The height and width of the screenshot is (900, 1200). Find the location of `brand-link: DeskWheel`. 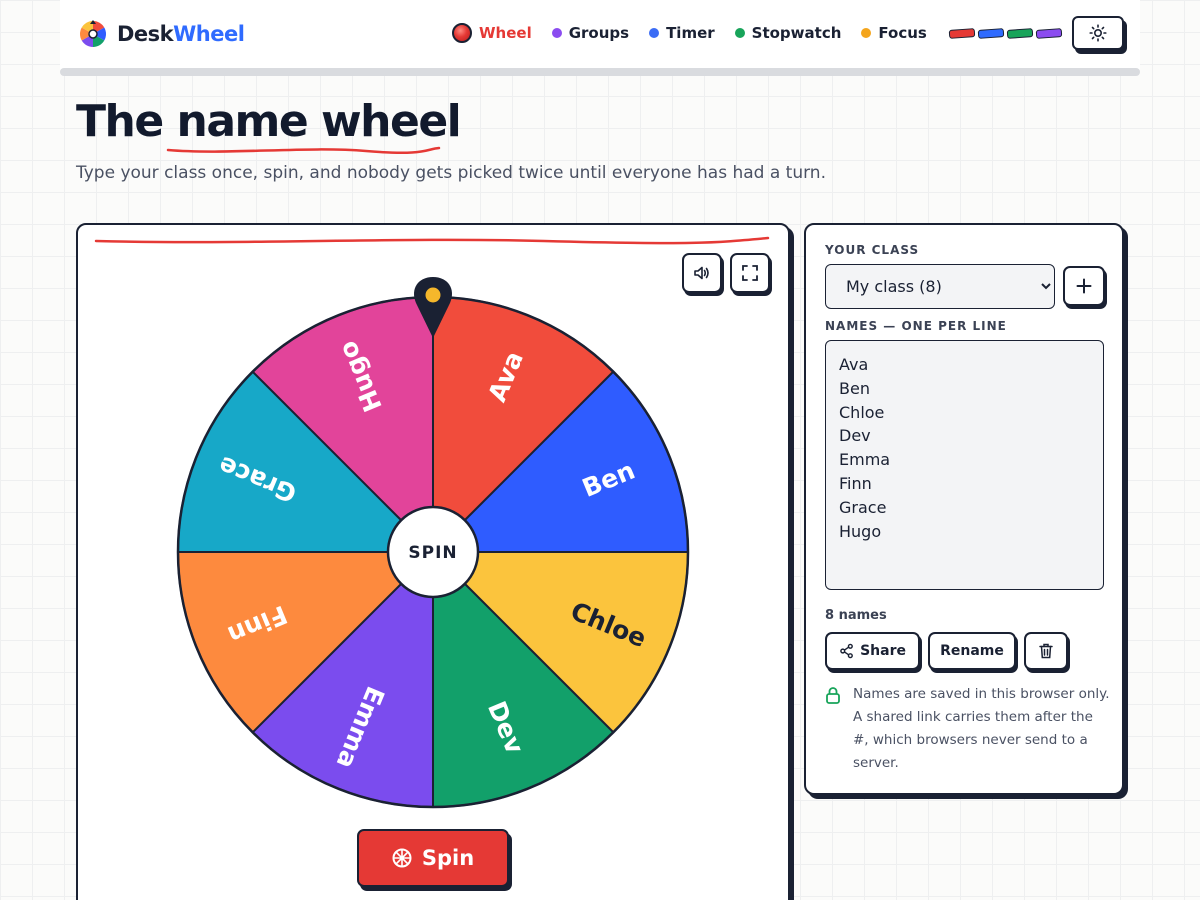

brand-link: DeskWheel is located at coordinates (162, 34).